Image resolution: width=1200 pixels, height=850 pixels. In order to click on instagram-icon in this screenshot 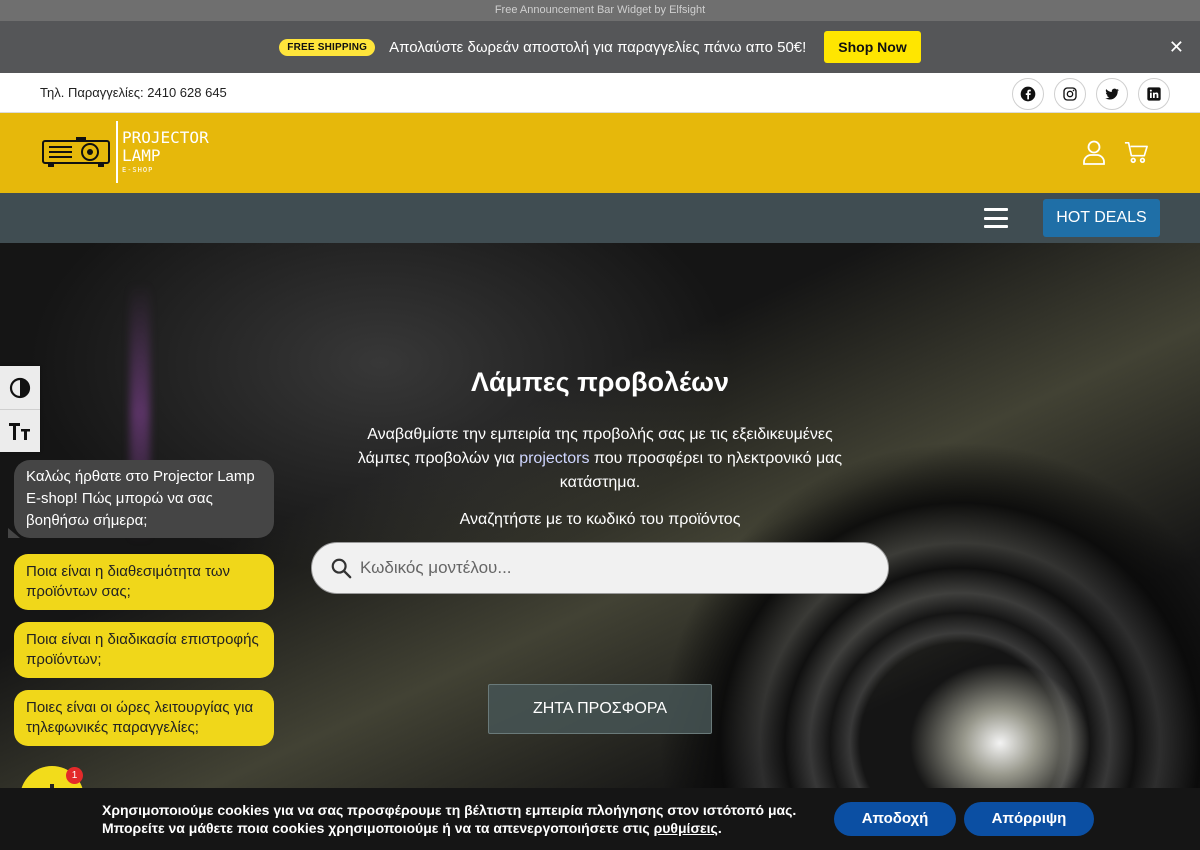, I will do `click(1070, 94)`.